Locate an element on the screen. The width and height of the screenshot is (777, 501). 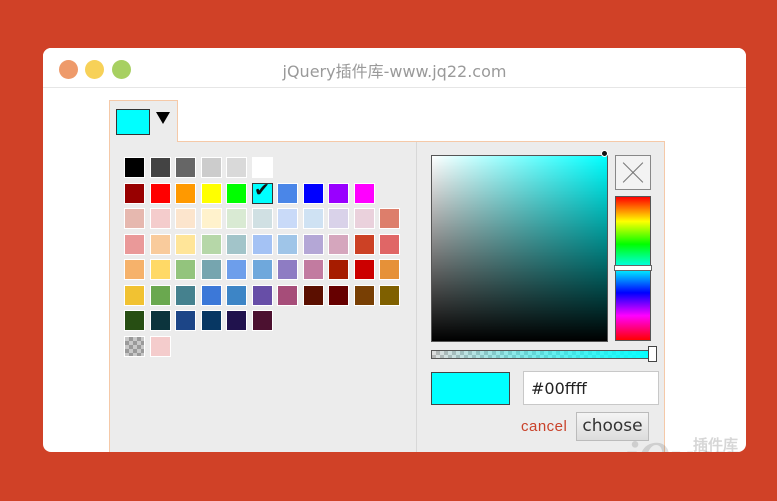
clear-color-button is located at coordinates (633, 172).